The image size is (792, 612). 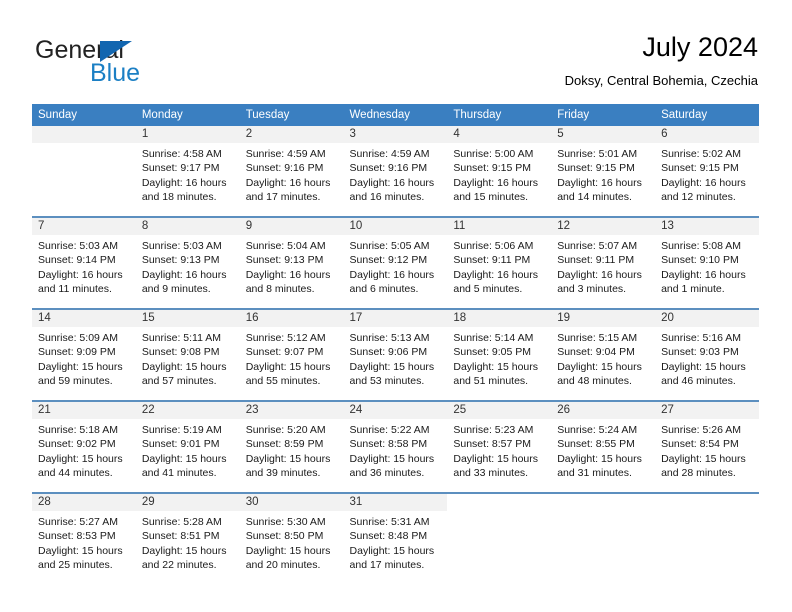 I want to click on day-sunrise-text: Sunrise: 5:30 AM, so click(x=285, y=522).